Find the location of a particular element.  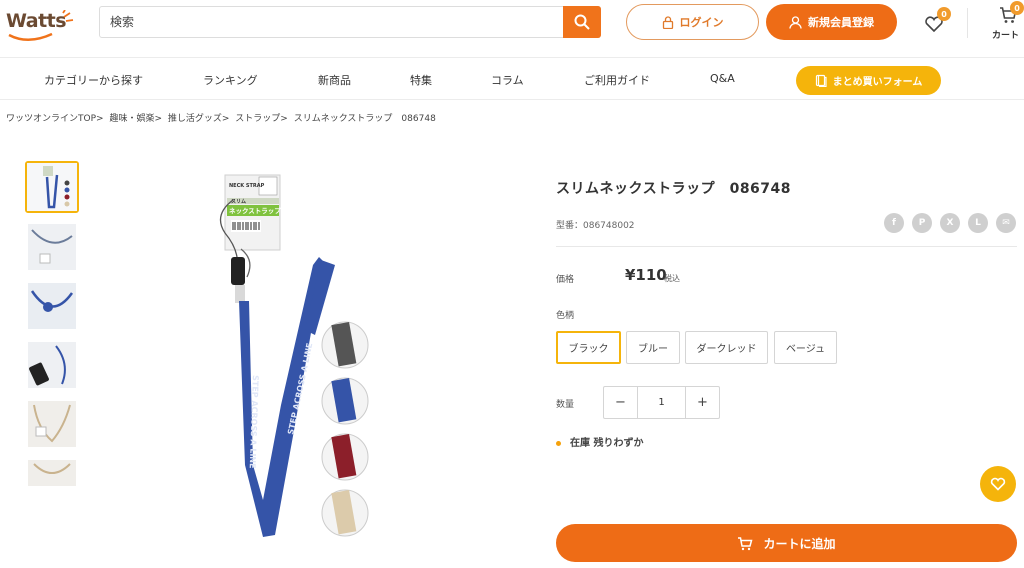

quantity-plus-button: + is located at coordinates (702, 402).